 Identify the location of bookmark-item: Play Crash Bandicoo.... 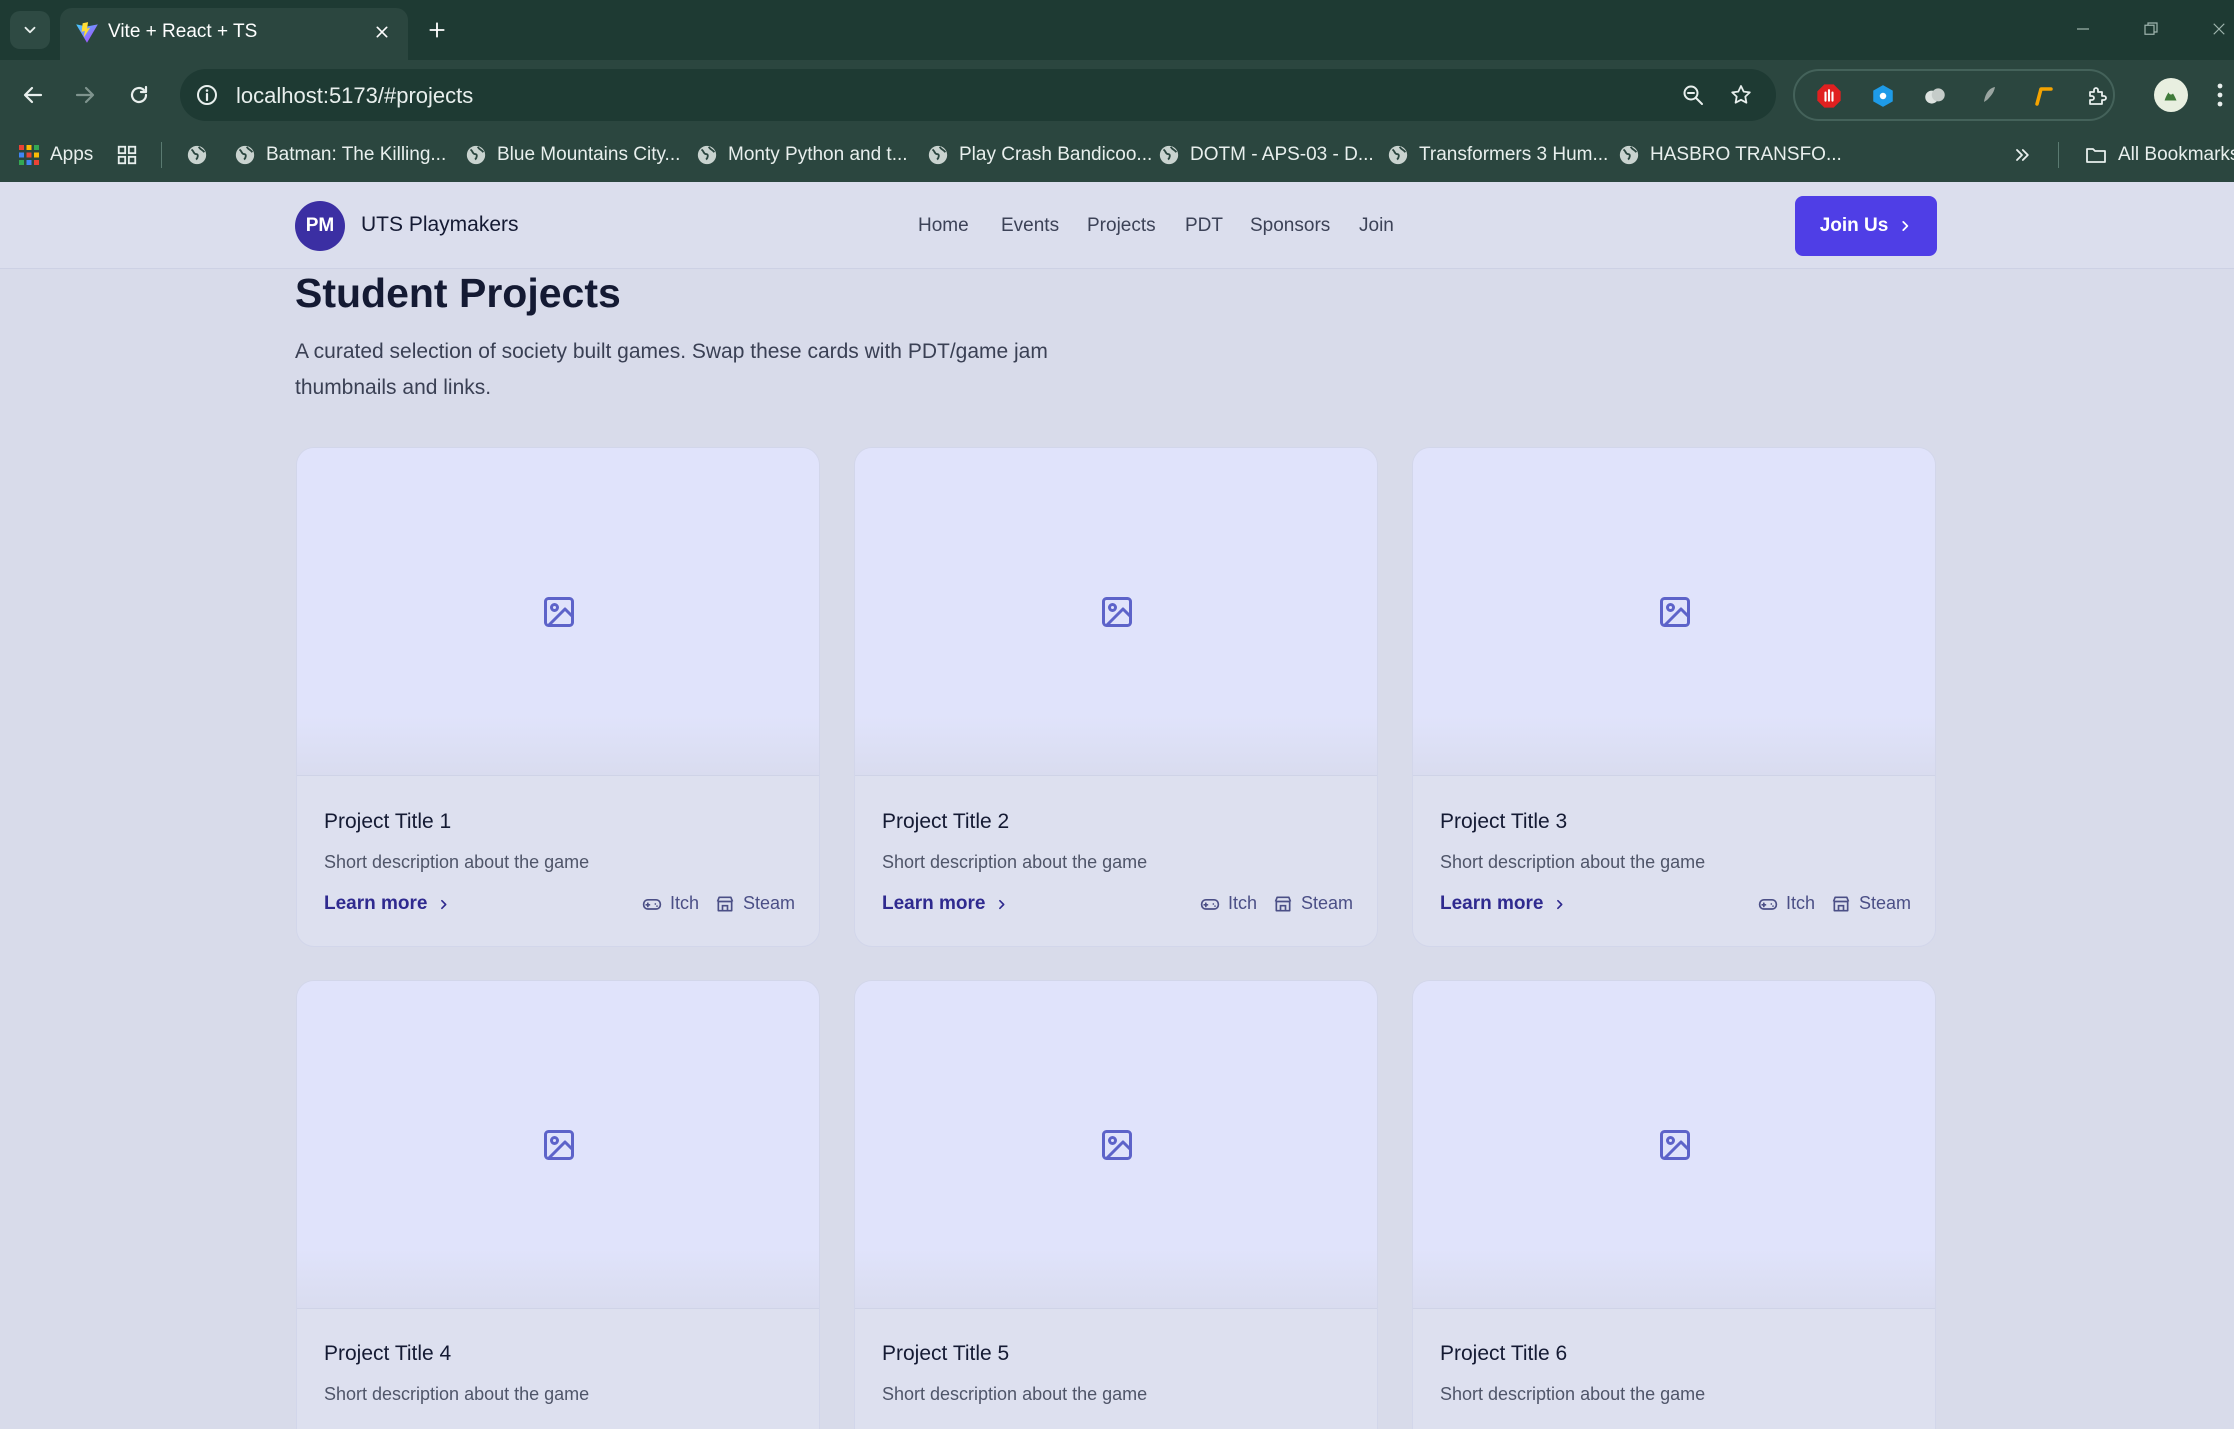
(1039, 155).